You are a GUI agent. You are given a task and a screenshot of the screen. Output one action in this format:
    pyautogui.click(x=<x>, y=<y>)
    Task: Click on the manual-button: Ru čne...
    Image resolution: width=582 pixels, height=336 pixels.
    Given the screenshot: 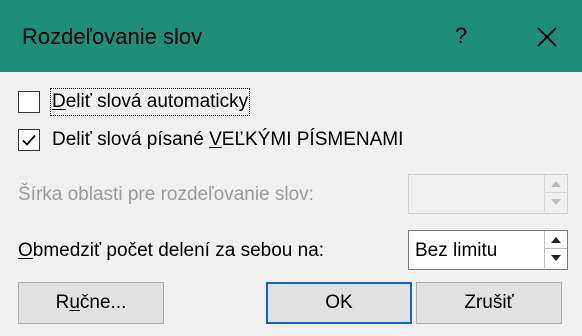 What is the action you would take?
    pyautogui.click(x=91, y=303)
    